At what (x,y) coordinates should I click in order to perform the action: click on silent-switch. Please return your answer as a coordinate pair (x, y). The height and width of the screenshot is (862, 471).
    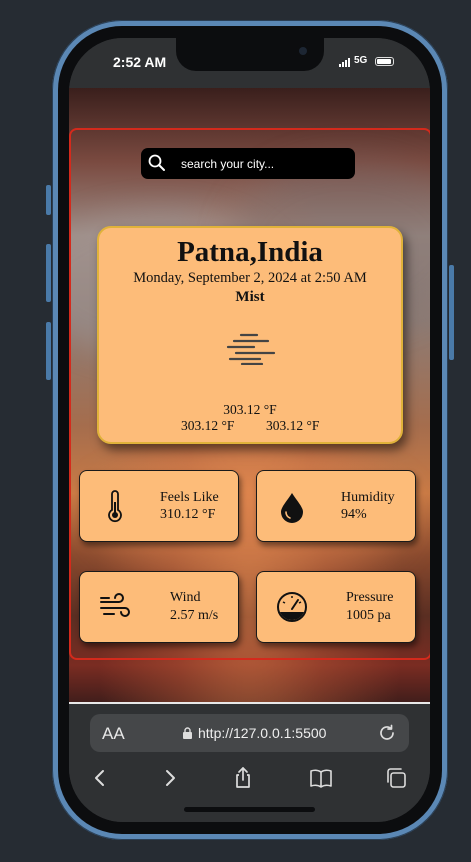
    Looking at the image, I should click on (48, 200).